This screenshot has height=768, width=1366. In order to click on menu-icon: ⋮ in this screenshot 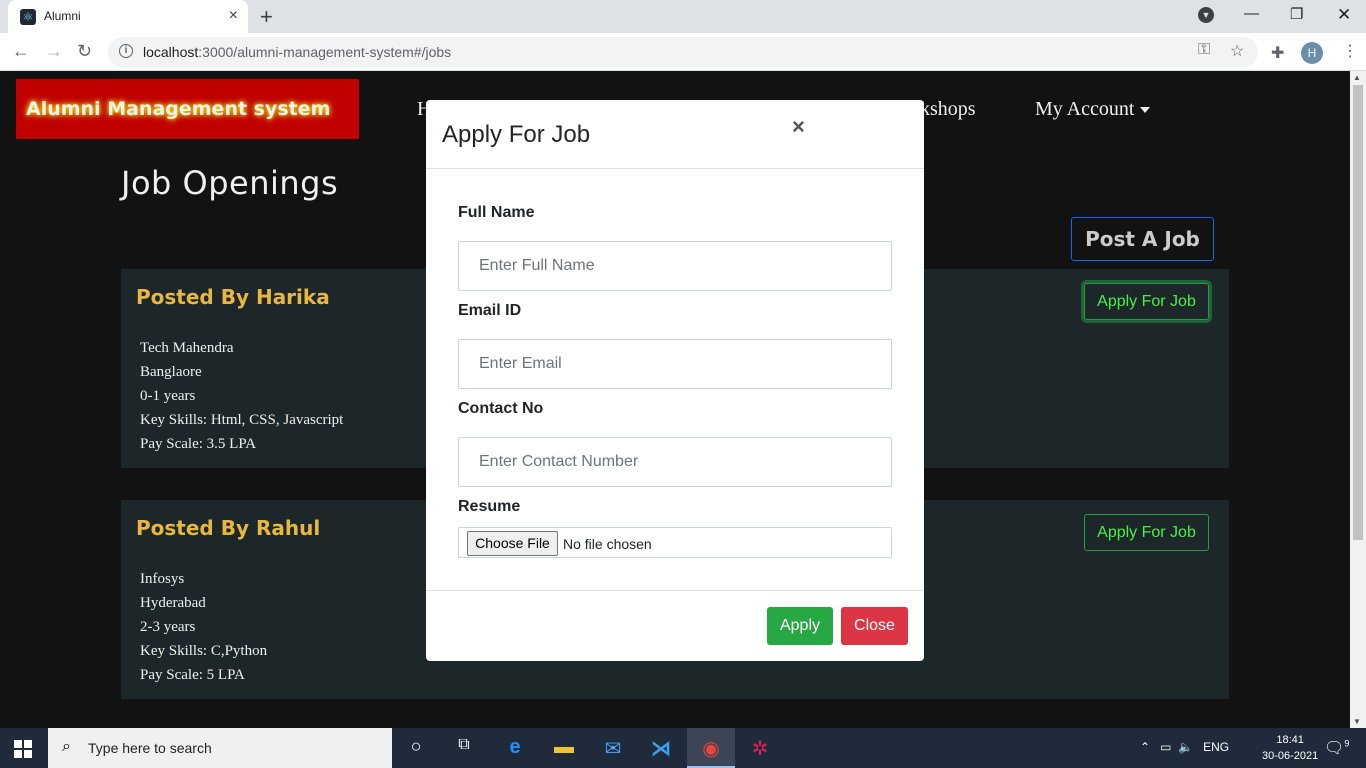, I will do `click(1350, 51)`.